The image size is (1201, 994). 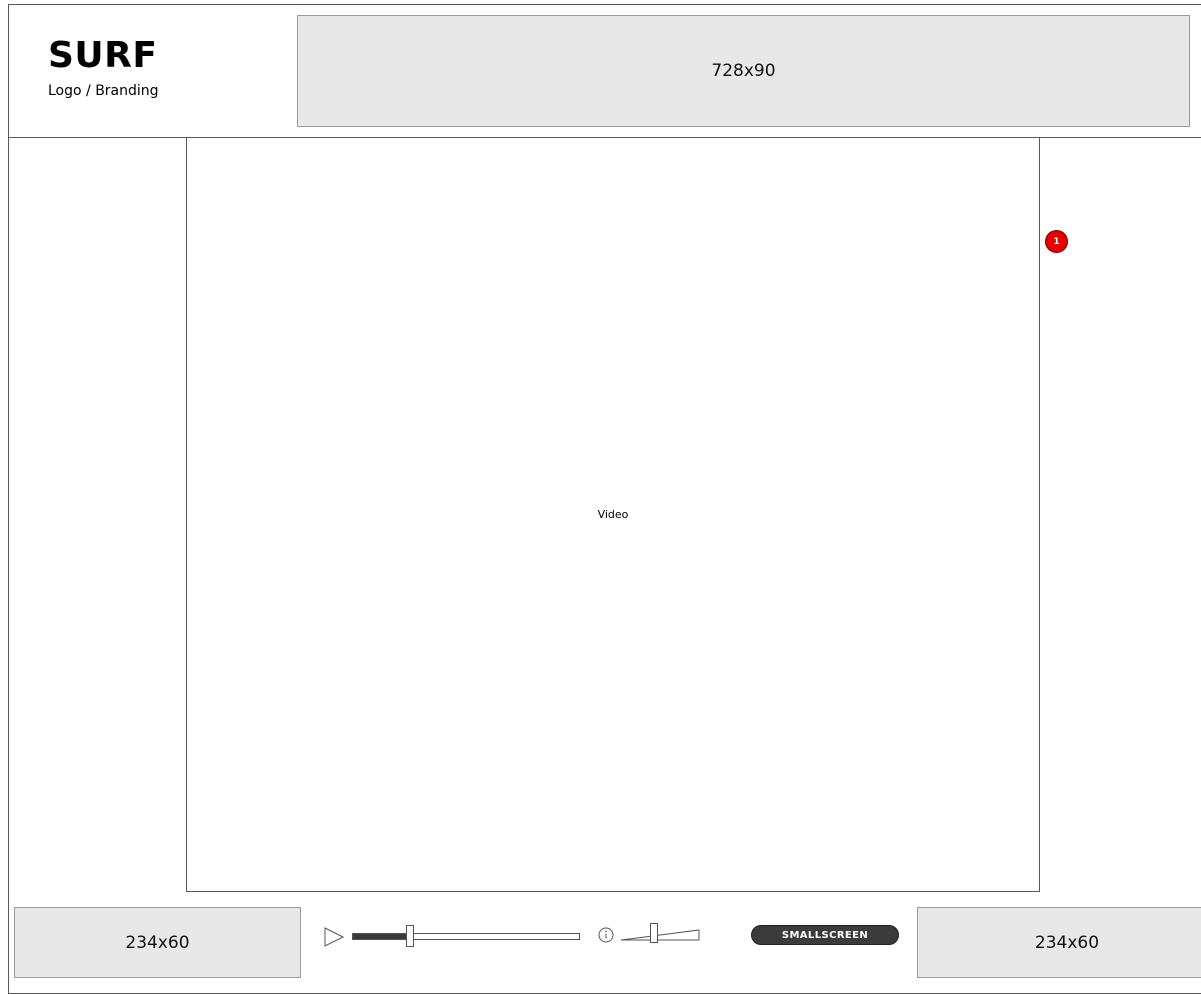 I want to click on seek-handle, so click(x=410, y=936).